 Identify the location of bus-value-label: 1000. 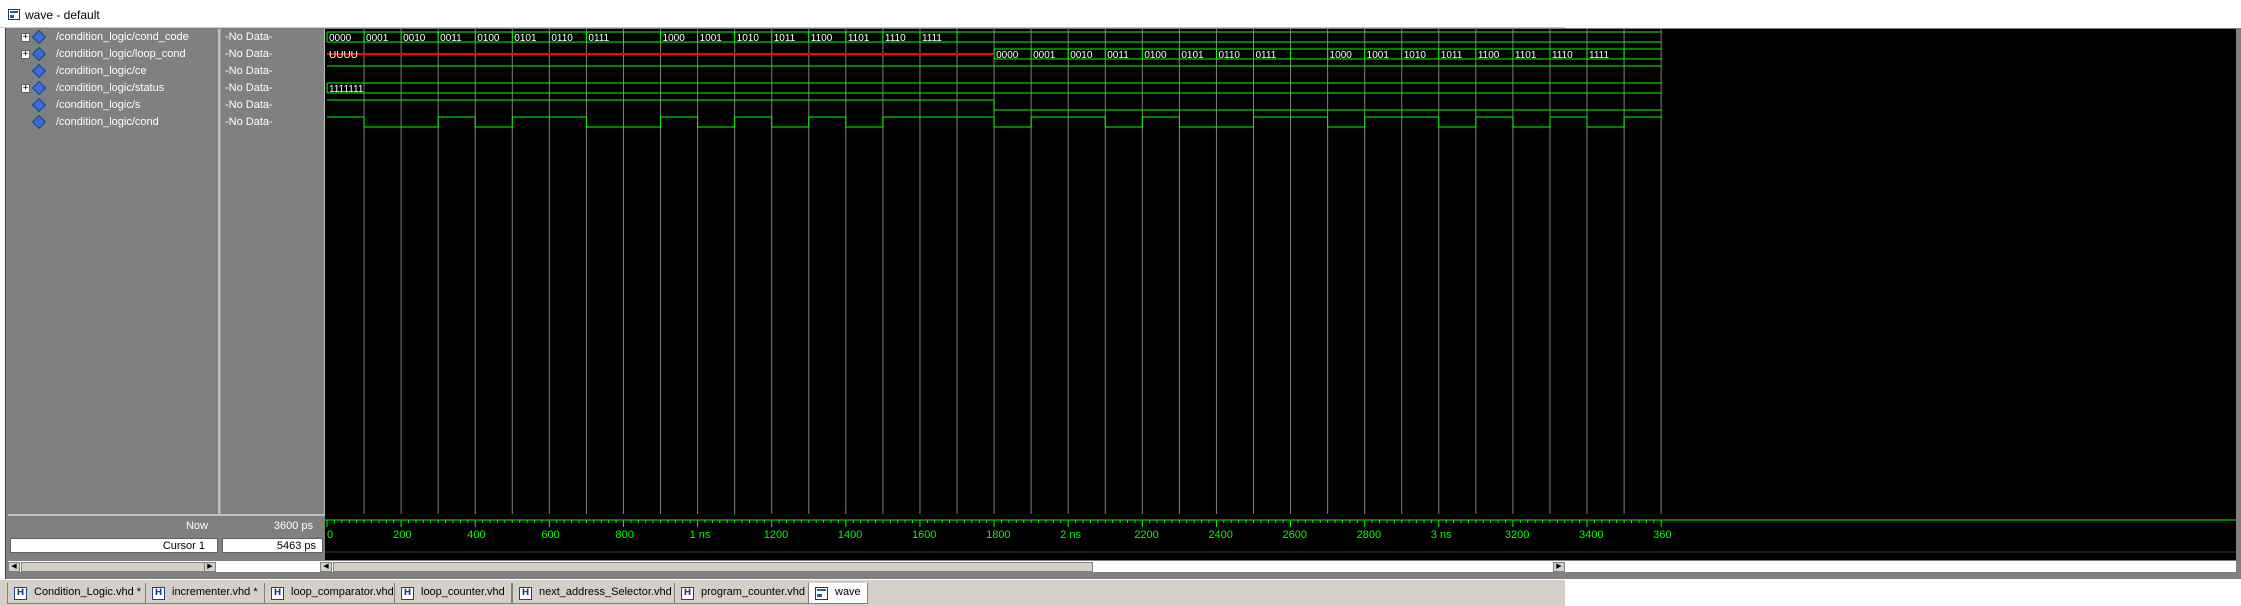
(674, 38).